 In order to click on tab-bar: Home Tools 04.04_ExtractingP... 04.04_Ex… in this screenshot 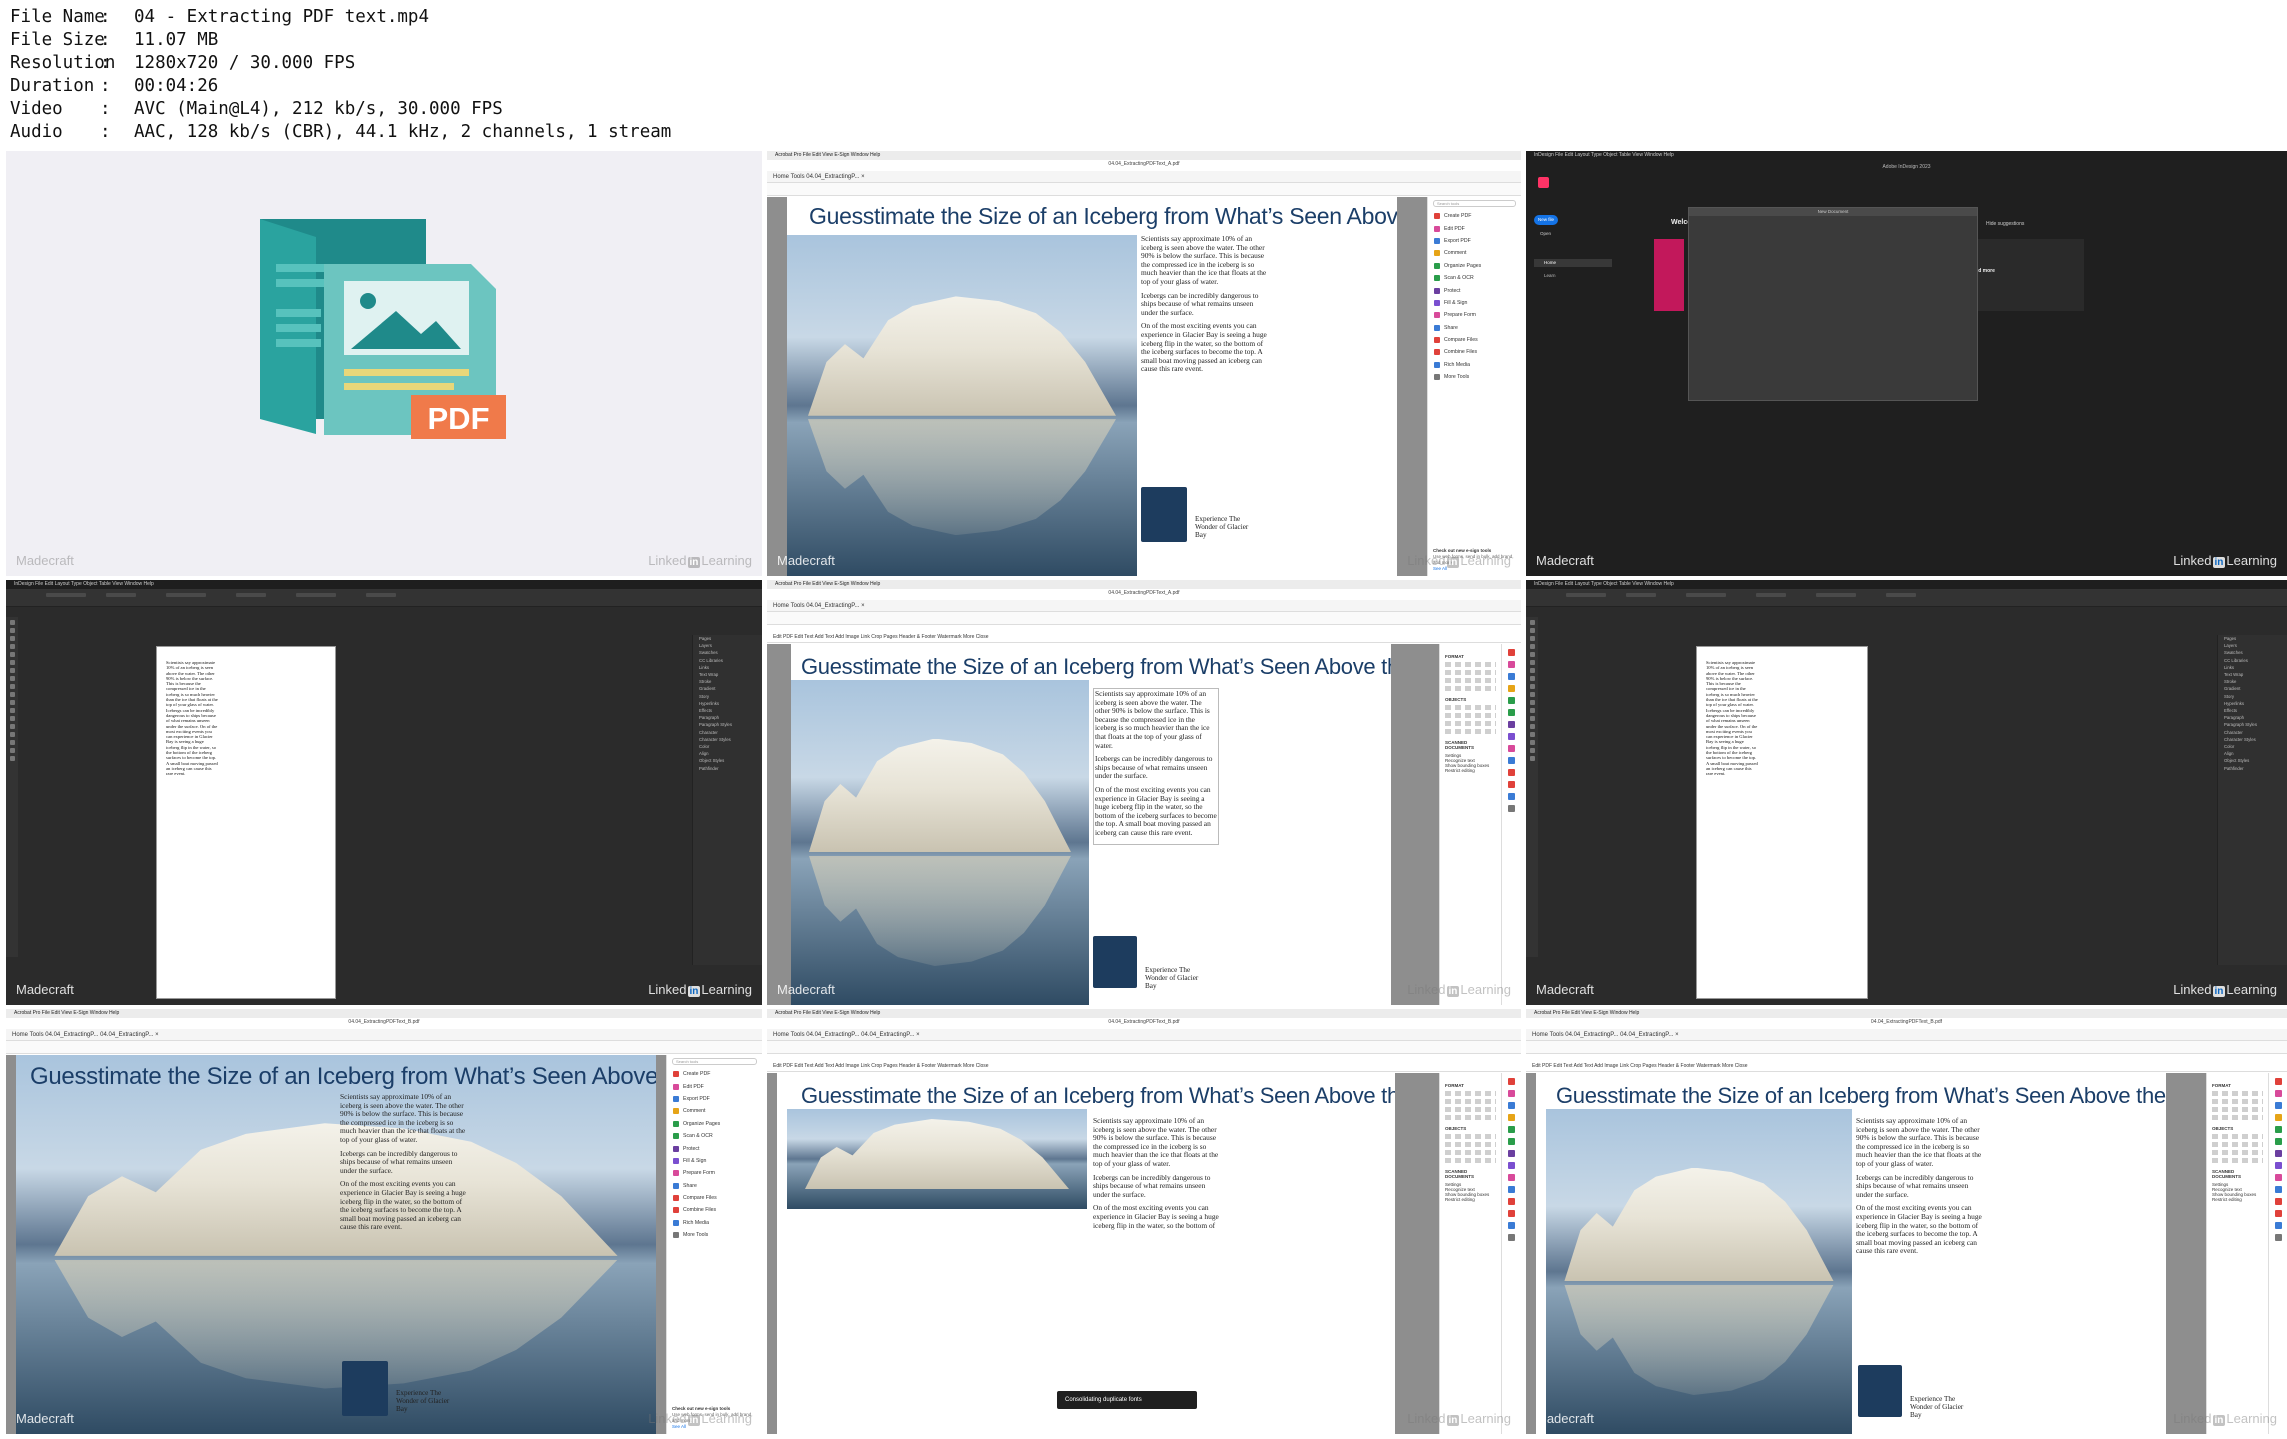, I will do `click(1906, 1035)`.